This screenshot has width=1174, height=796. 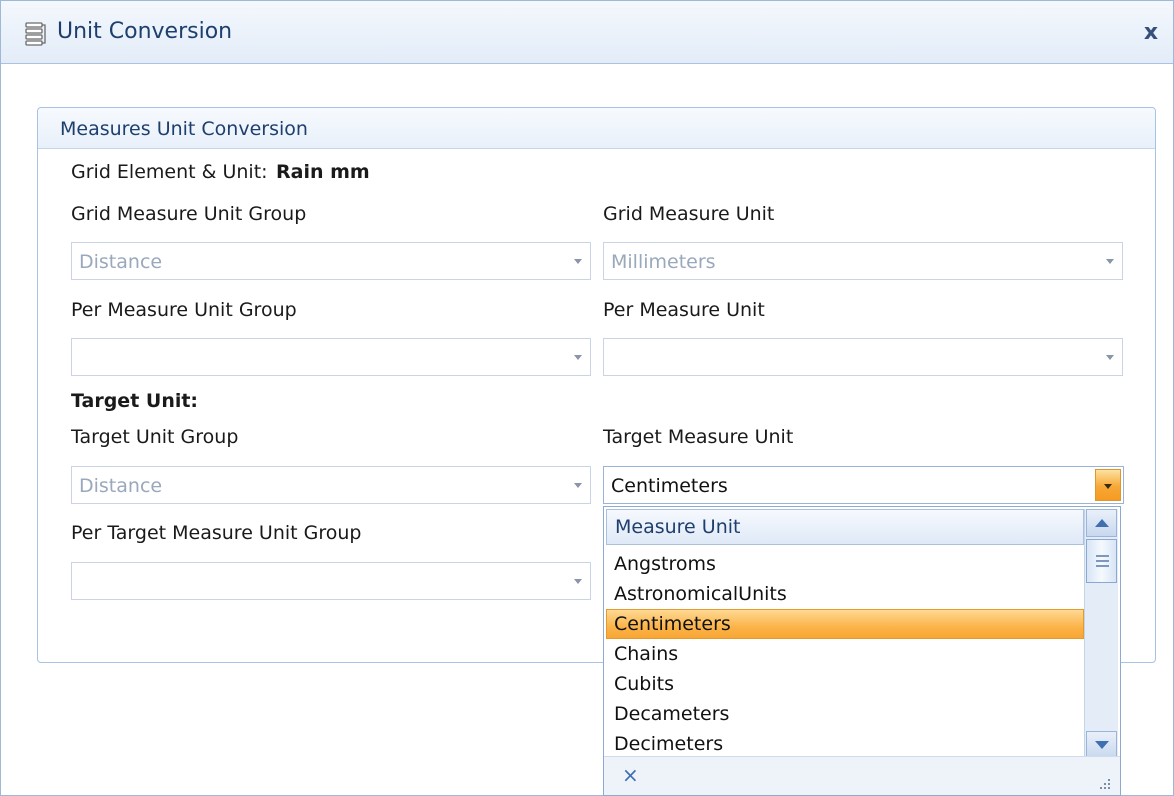 What do you see at coordinates (863, 485) in the screenshot?
I see `target-measure-unit-select: Centimeters` at bounding box center [863, 485].